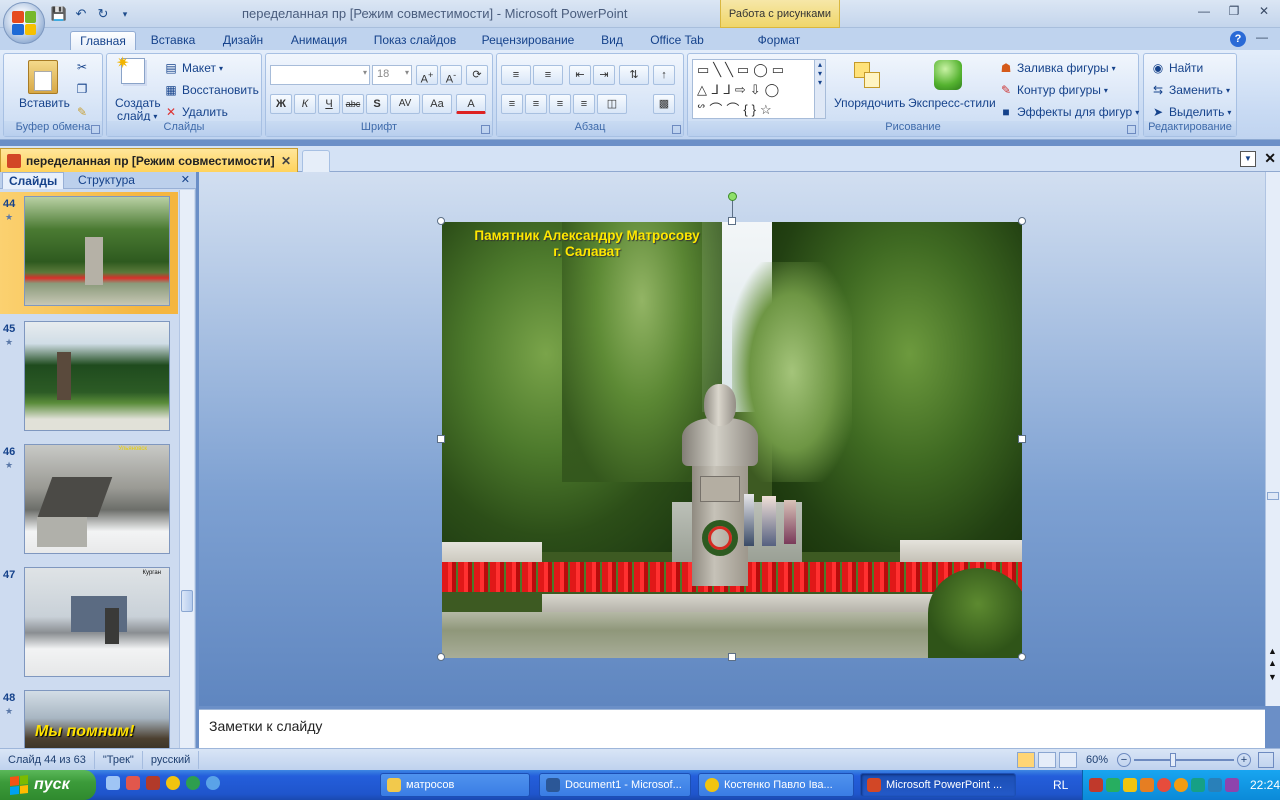  I want to click on start-button: пуск, so click(48, 785).